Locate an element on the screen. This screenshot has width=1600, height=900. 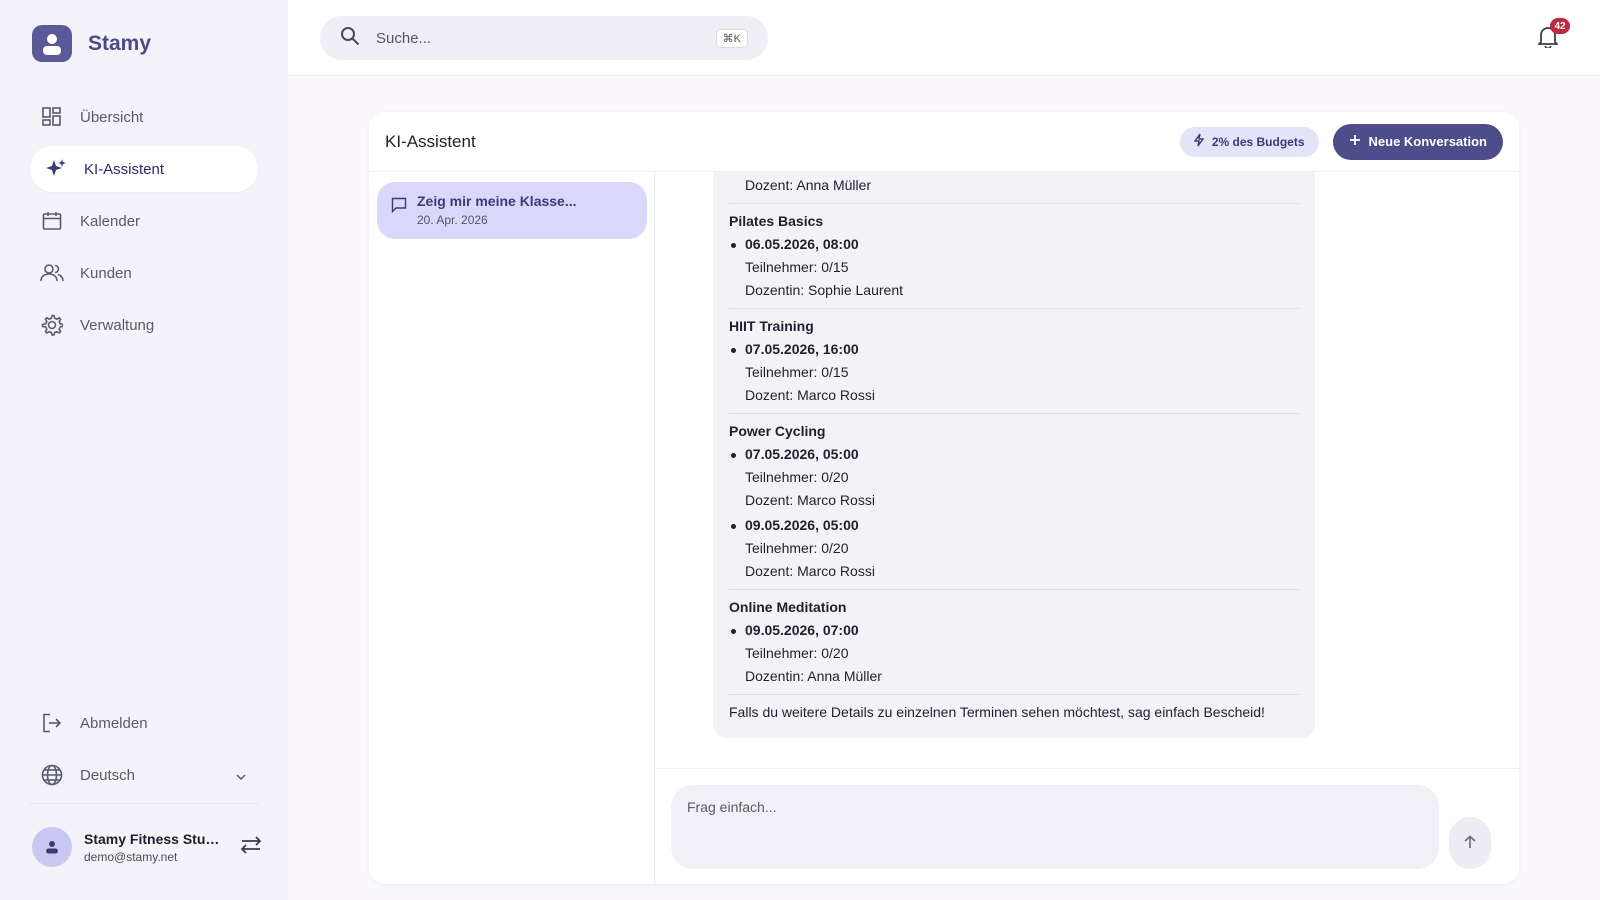
session-instructor: Dozentin: Anna Müller is located at coordinates (813, 676).